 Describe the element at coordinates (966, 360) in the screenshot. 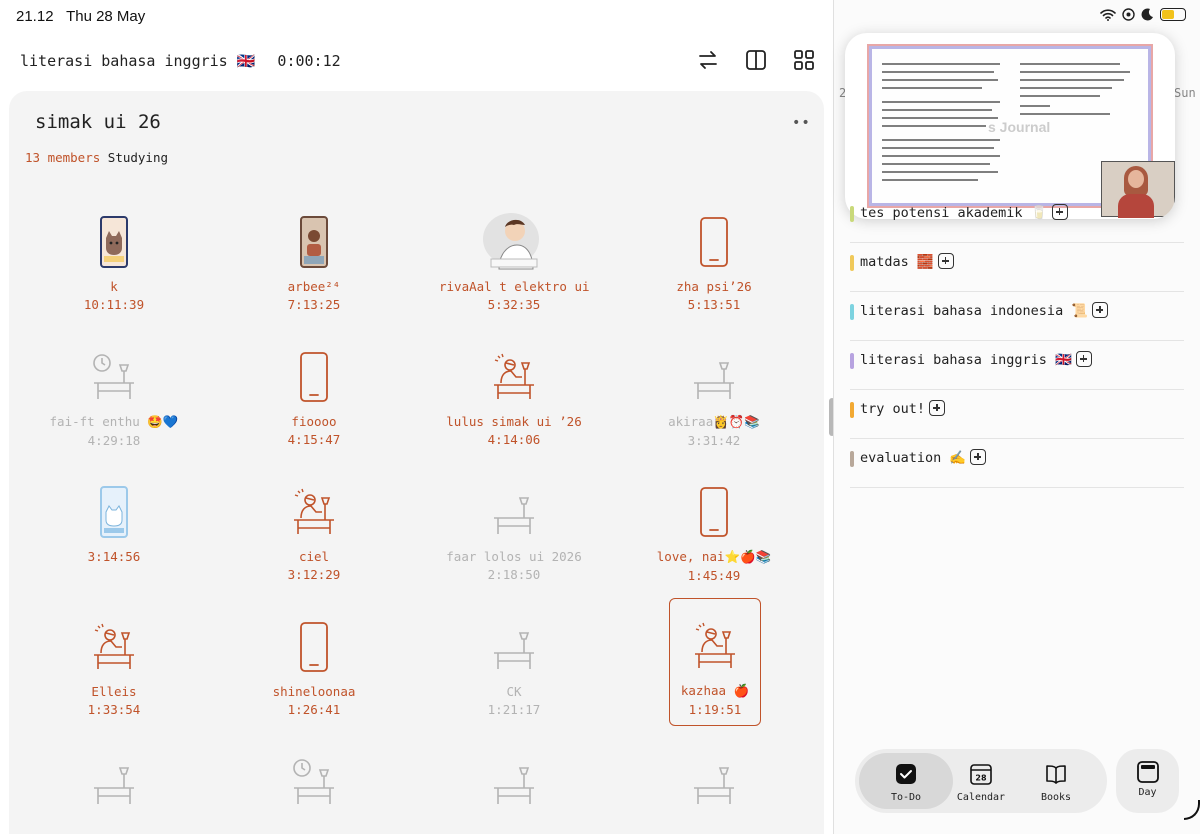

I see `subject-label: literasi bahasa inggris 🇬🇧` at that location.